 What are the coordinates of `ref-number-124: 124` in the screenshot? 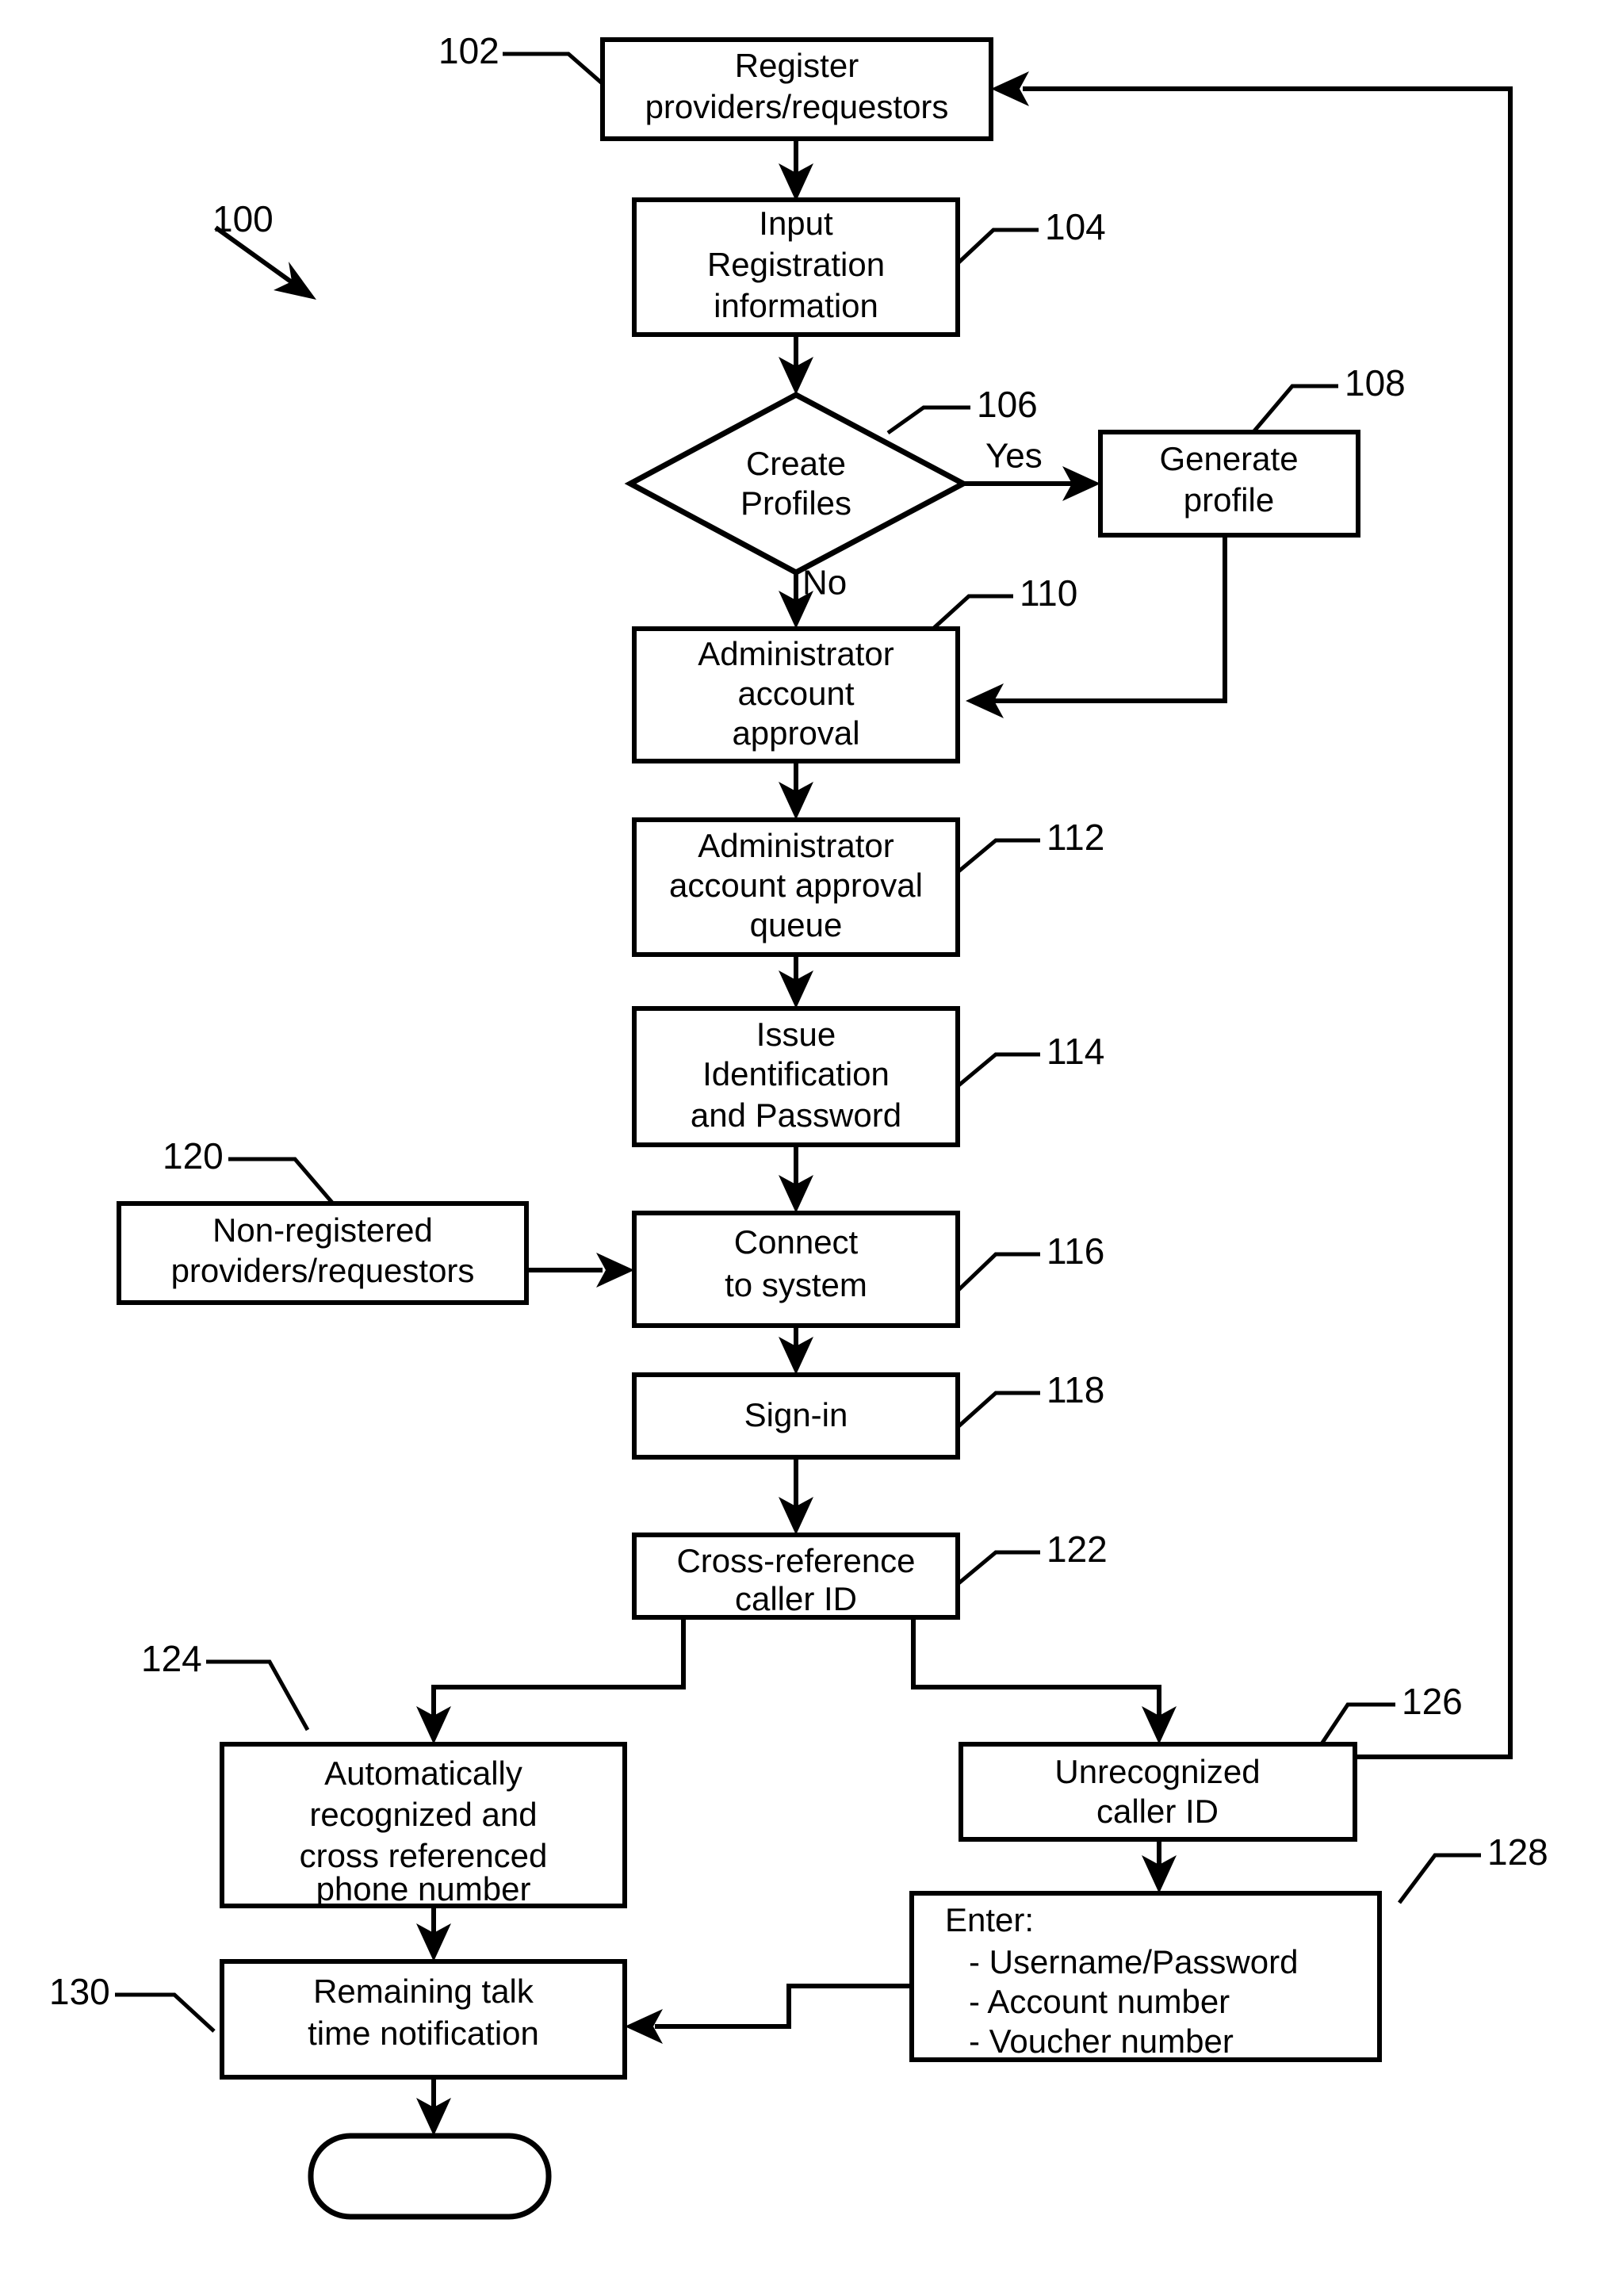 It's located at (171, 1659).